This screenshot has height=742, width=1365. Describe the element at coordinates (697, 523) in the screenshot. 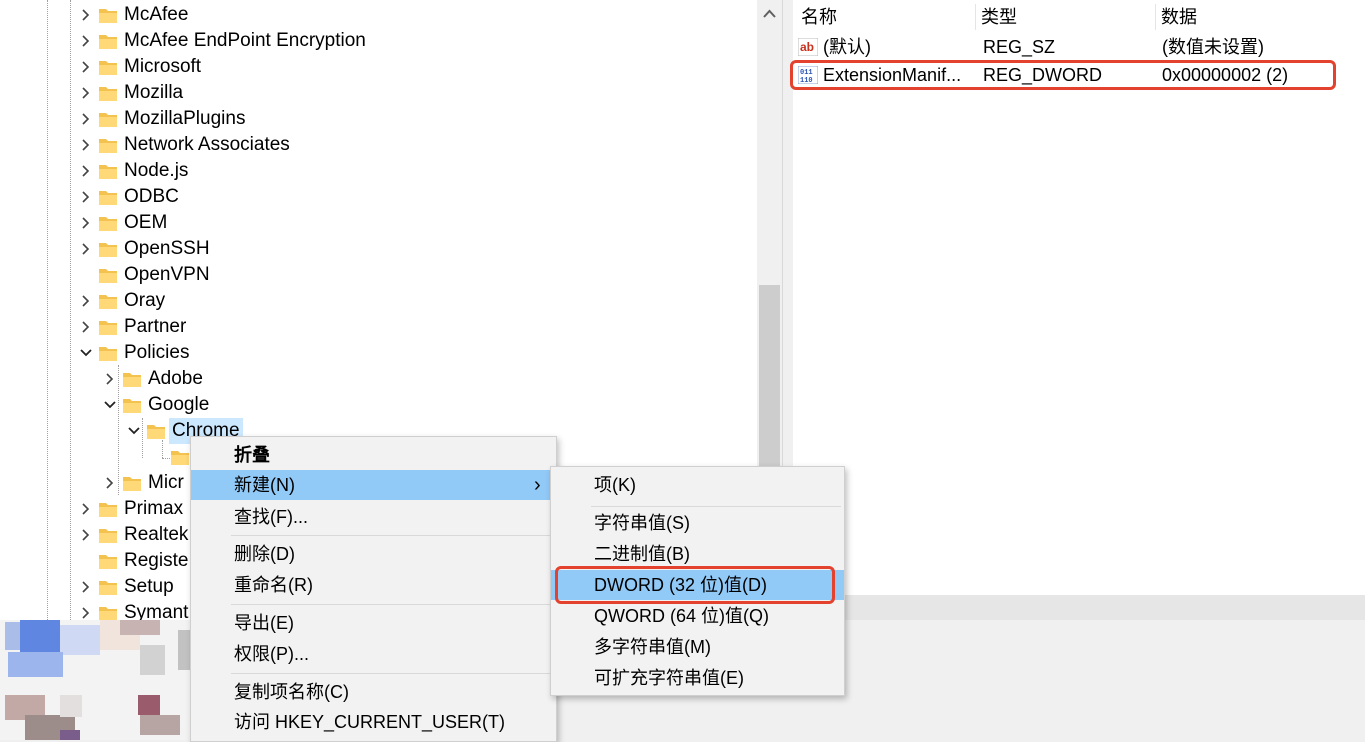

I see `menu-item-new-string: 字符串值(S)` at that location.